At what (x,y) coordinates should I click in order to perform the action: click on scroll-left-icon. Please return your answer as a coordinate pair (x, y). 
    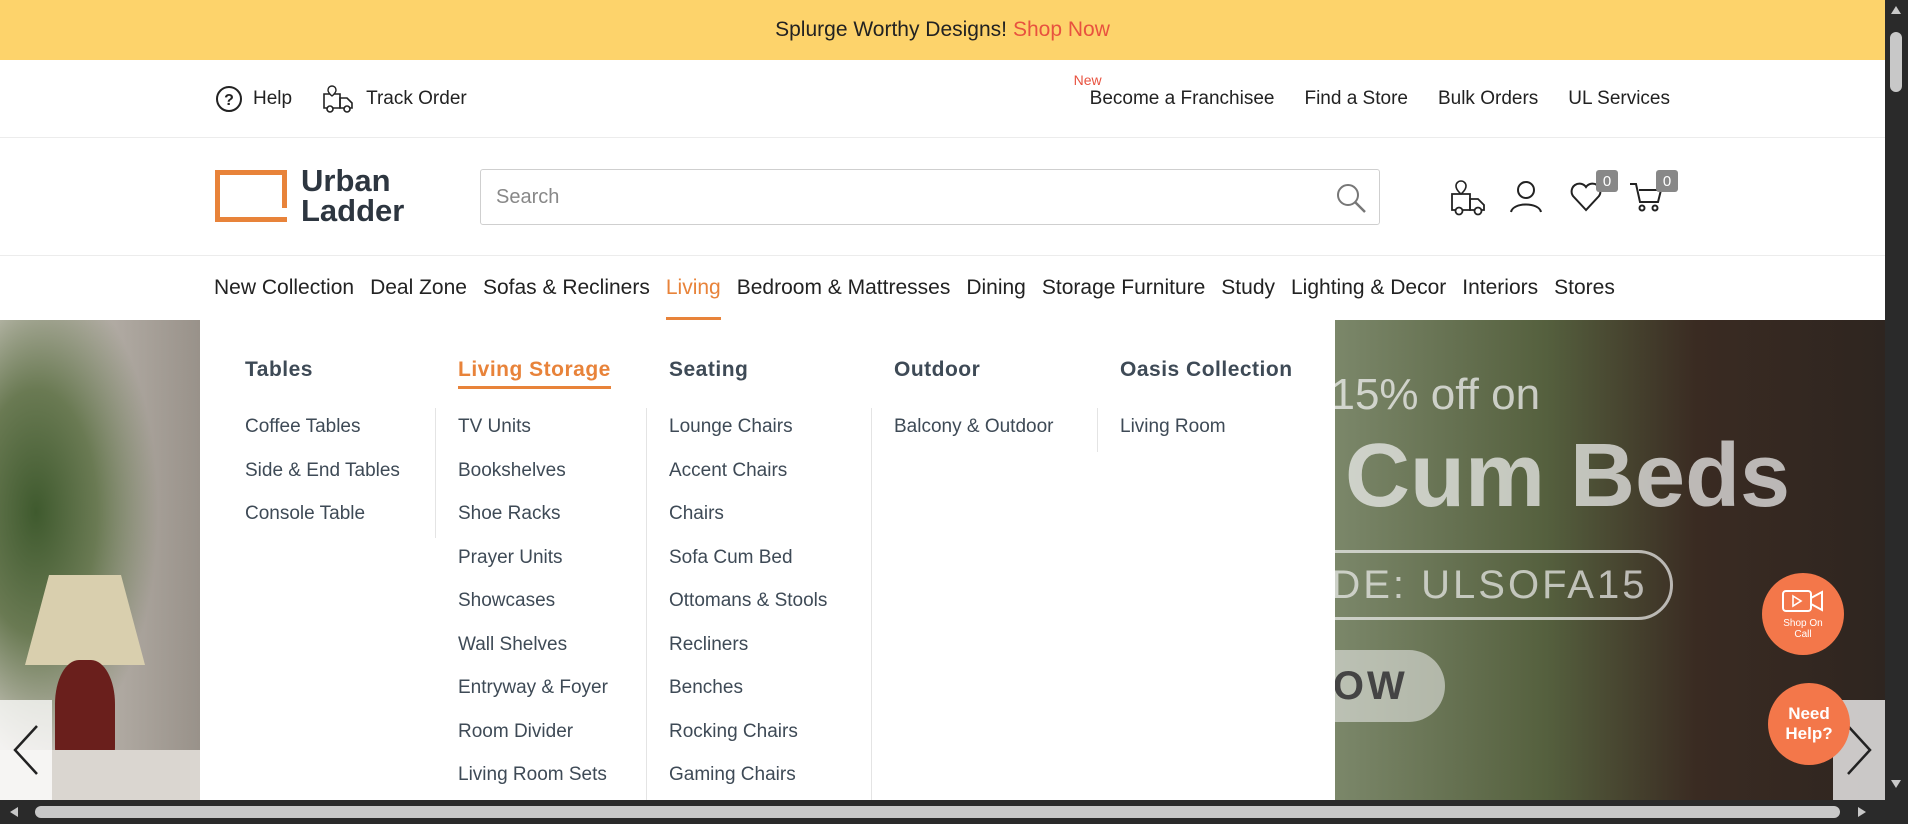
    Looking at the image, I should click on (14, 812).